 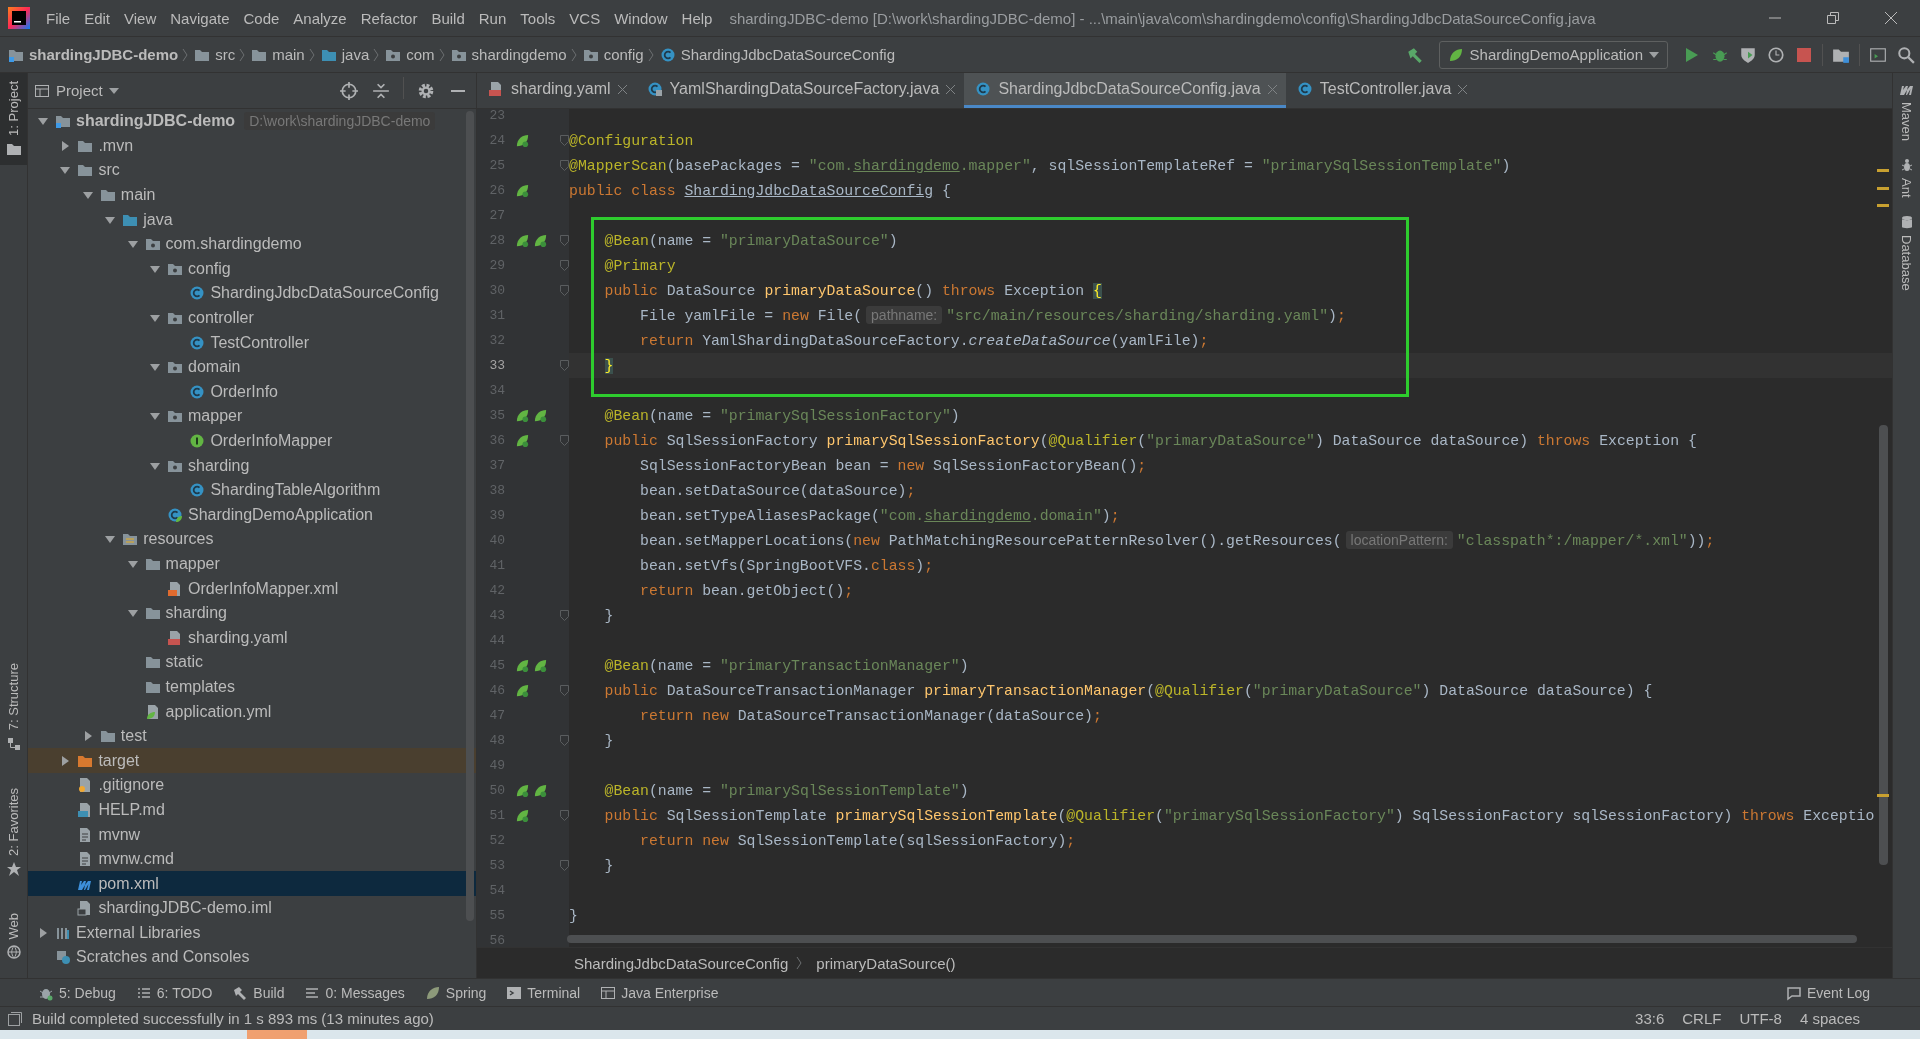 What do you see at coordinates (448, 18) in the screenshot?
I see `menu-item: Build` at bounding box center [448, 18].